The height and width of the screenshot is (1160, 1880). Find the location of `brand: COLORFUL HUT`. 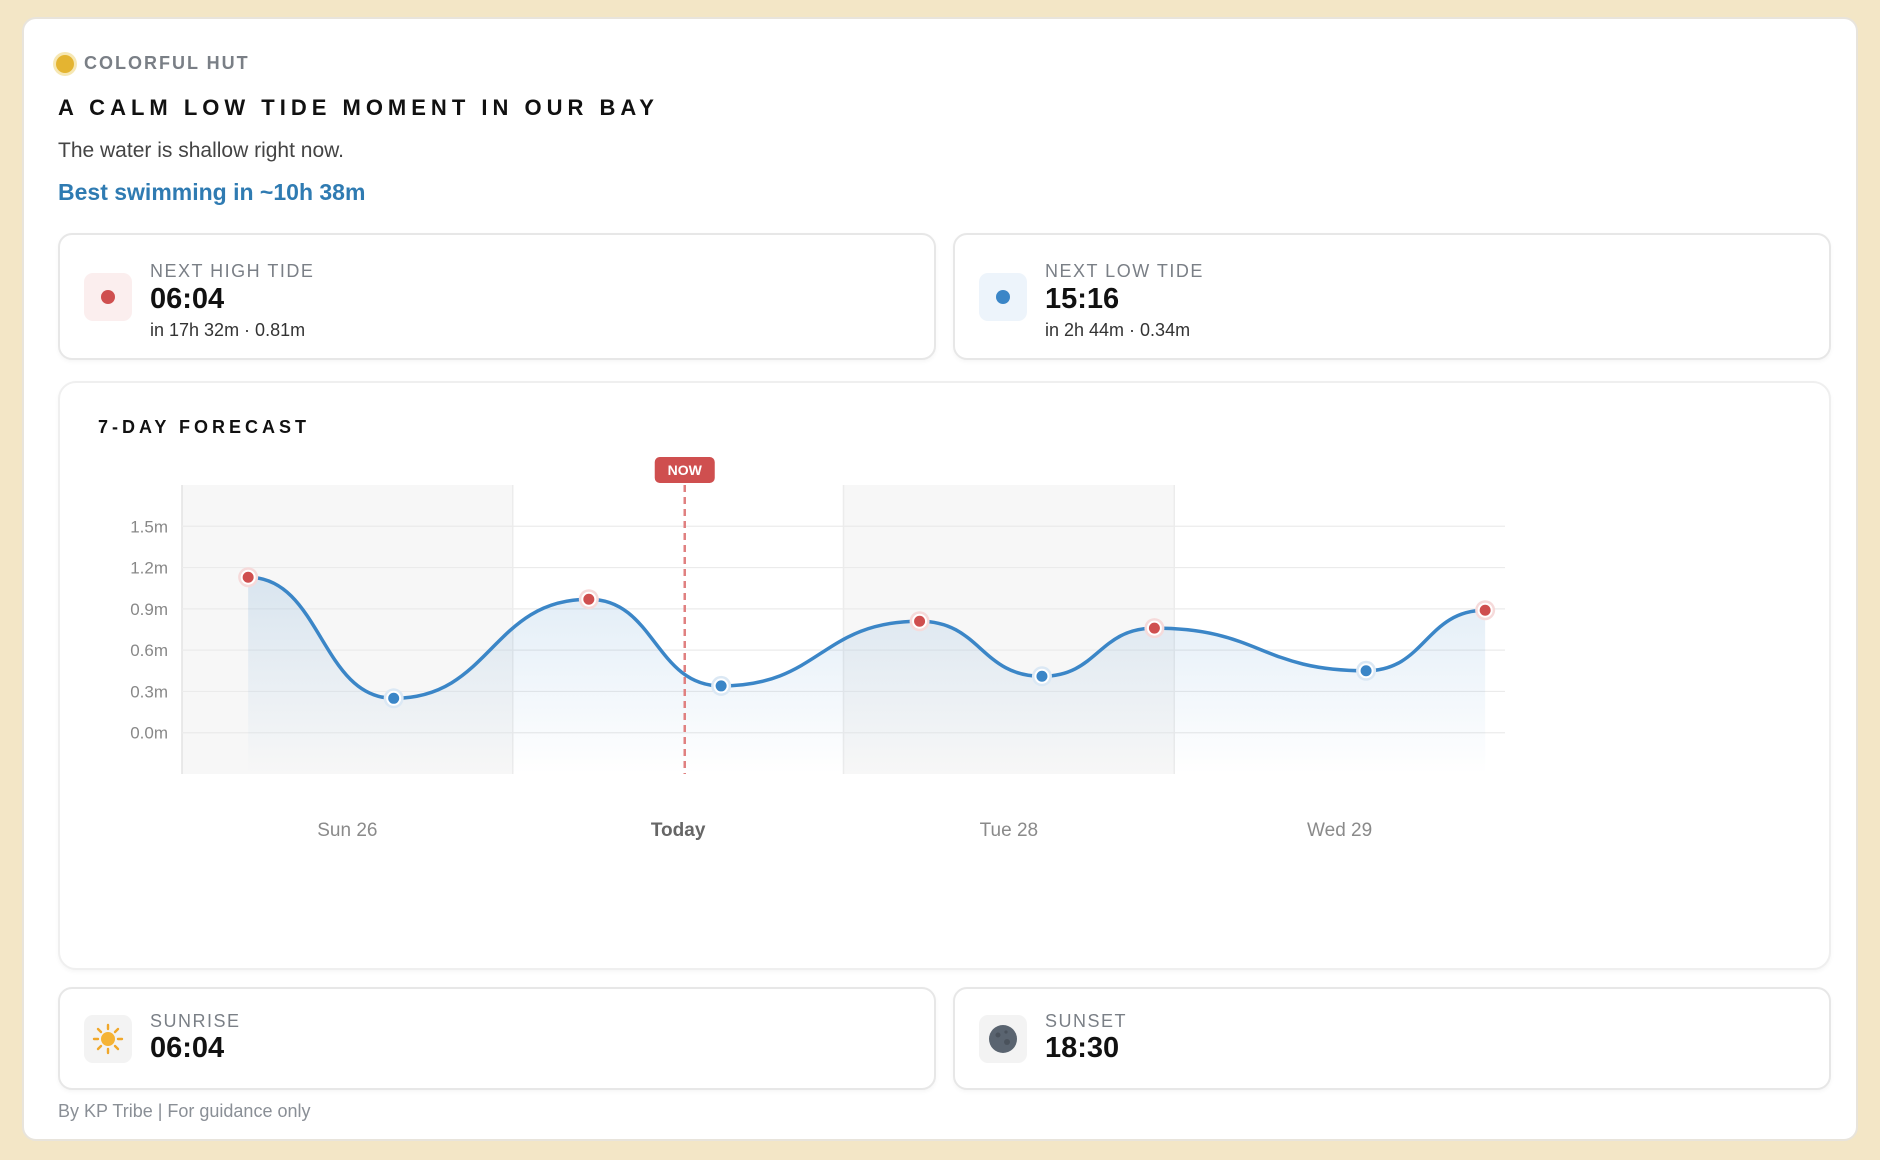

brand: COLORFUL HUT is located at coordinates (153, 63).